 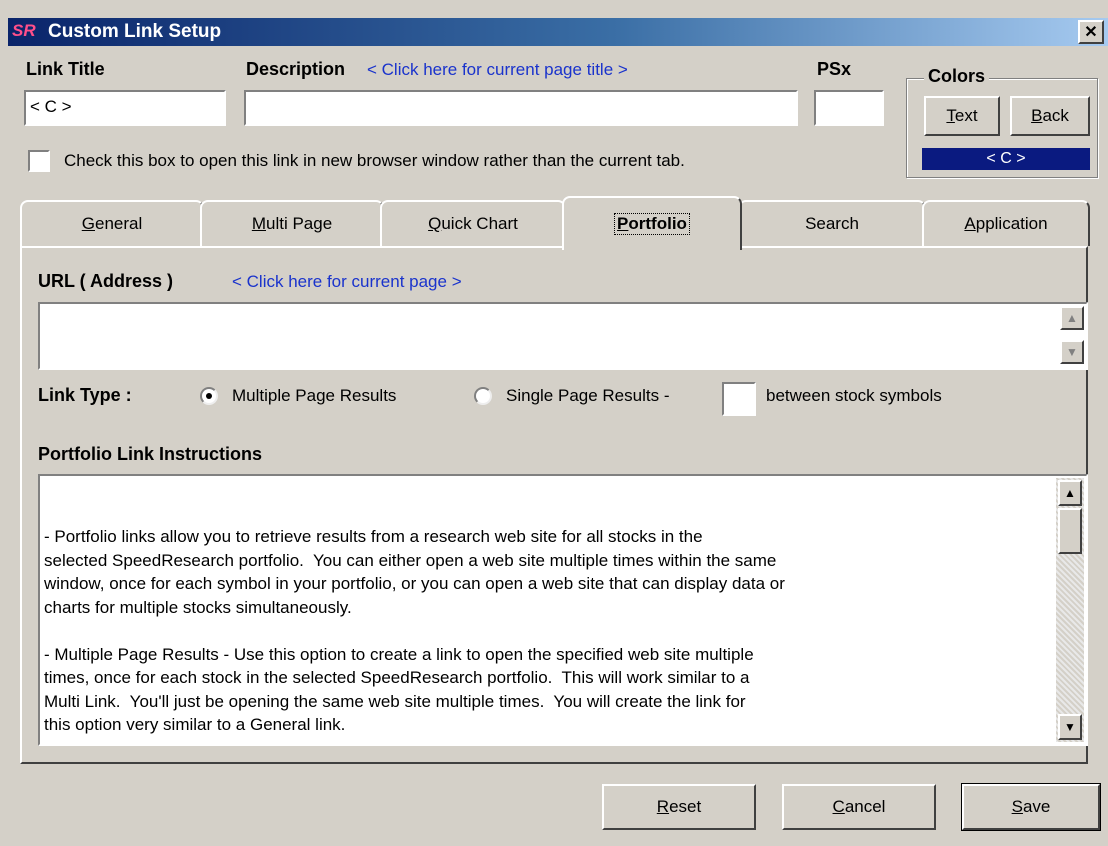 What do you see at coordinates (135, 31) in the screenshot?
I see `window-title: Custom Link Setup` at bounding box center [135, 31].